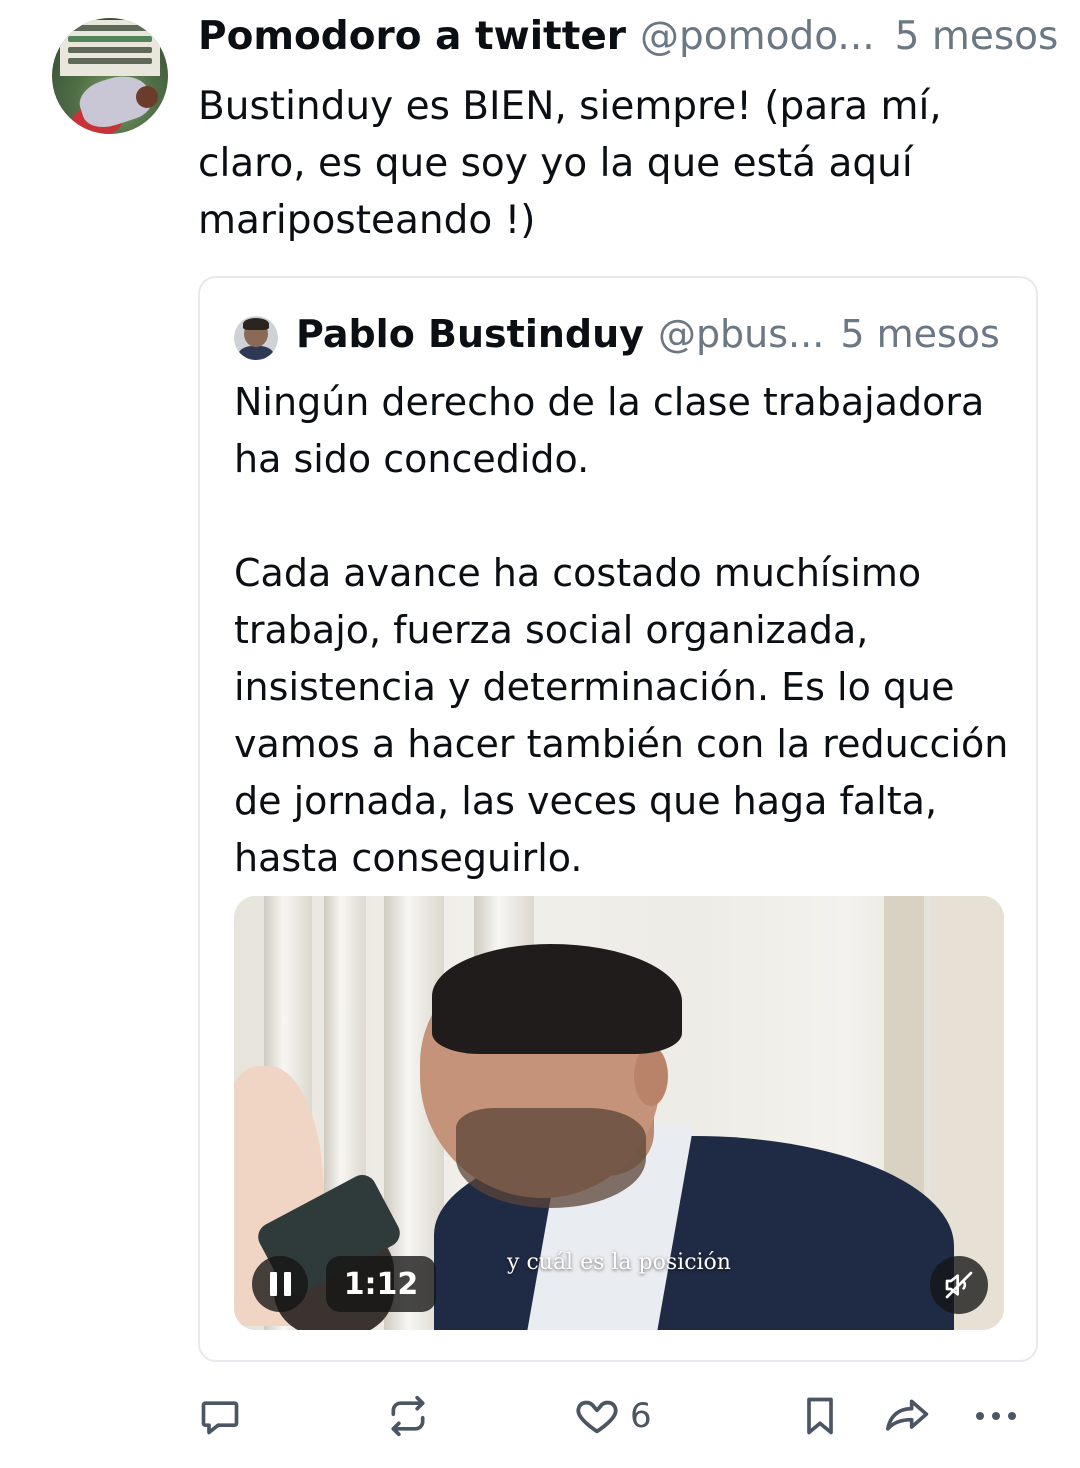  What do you see at coordinates (381, 1284) in the screenshot?
I see `video-duration: 1:12` at bounding box center [381, 1284].